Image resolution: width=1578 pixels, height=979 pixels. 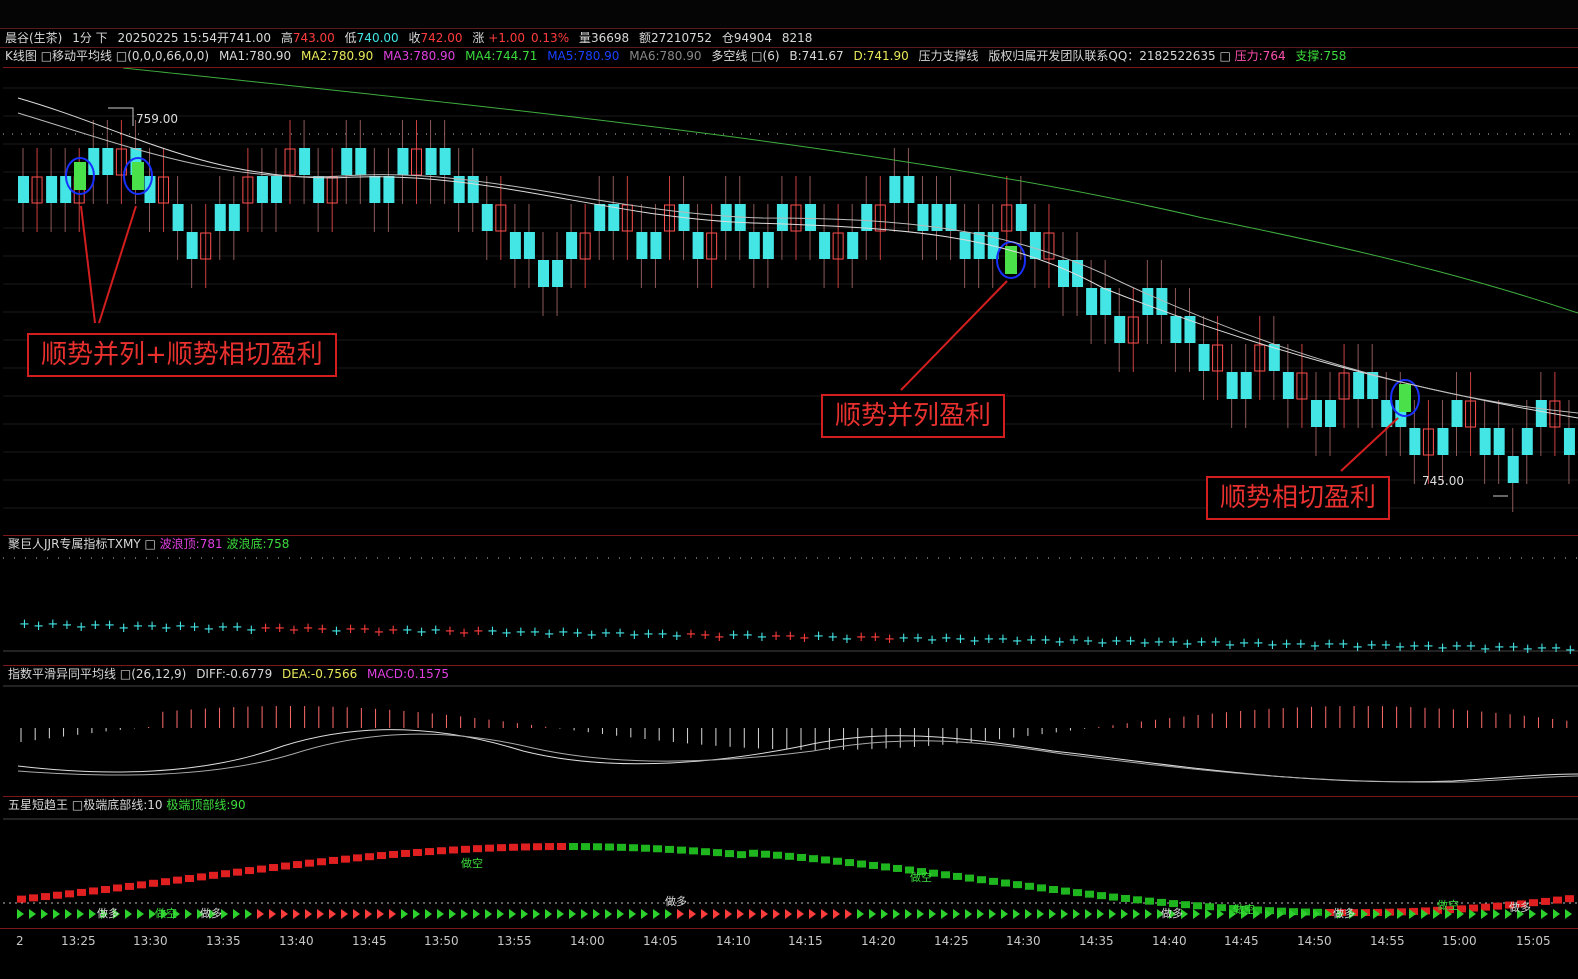 I want to click on macd-toggle-icon: □, so click(x=125, y=674).